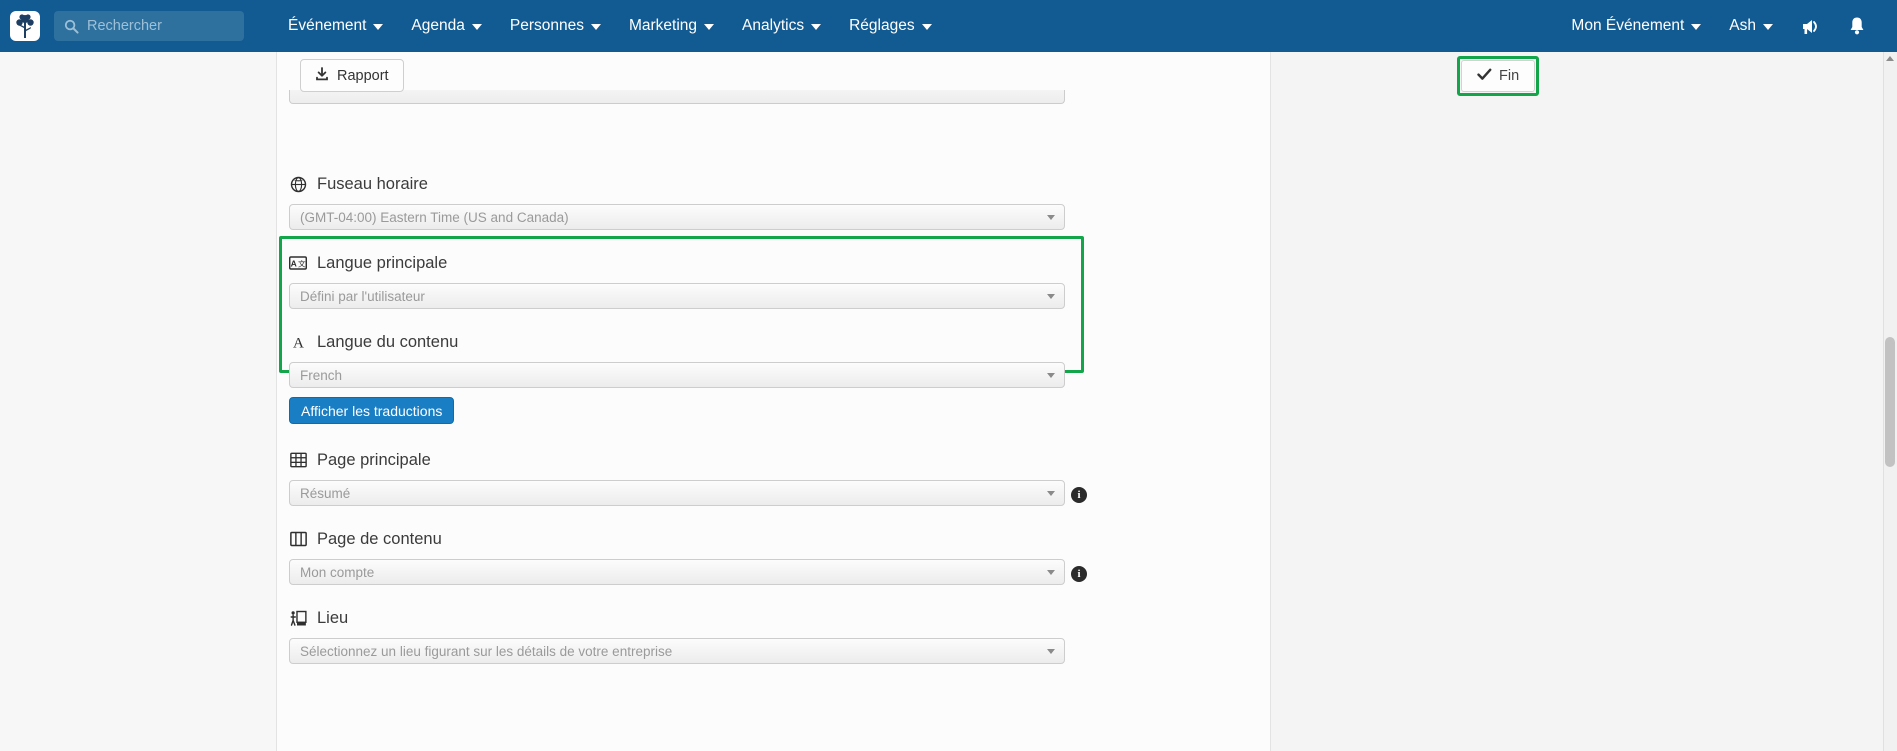 This screenshot has height=751, width=1897. What do you see at coordinates (663, 25) in the screenshot?
I see `nav-item-label: Marketing` at bounding box center [663, 25].